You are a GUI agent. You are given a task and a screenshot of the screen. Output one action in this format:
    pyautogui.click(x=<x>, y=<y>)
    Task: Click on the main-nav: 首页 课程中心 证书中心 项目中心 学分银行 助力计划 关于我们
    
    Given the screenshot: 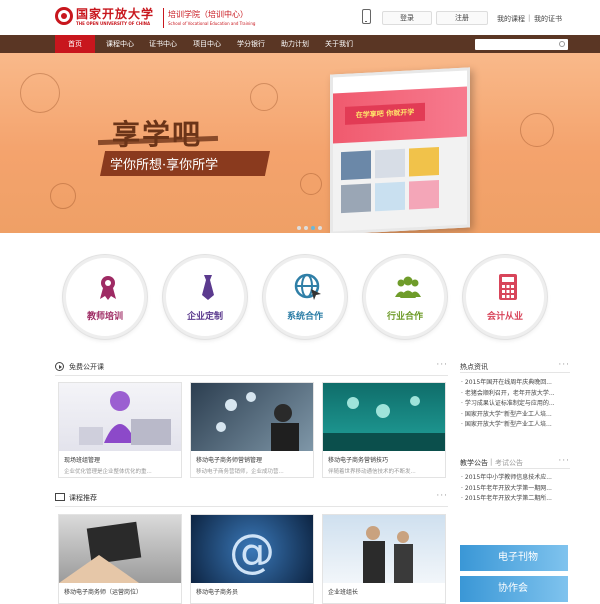 What is the action you would take?
    pyautogui.click(x=300, y=44)
    